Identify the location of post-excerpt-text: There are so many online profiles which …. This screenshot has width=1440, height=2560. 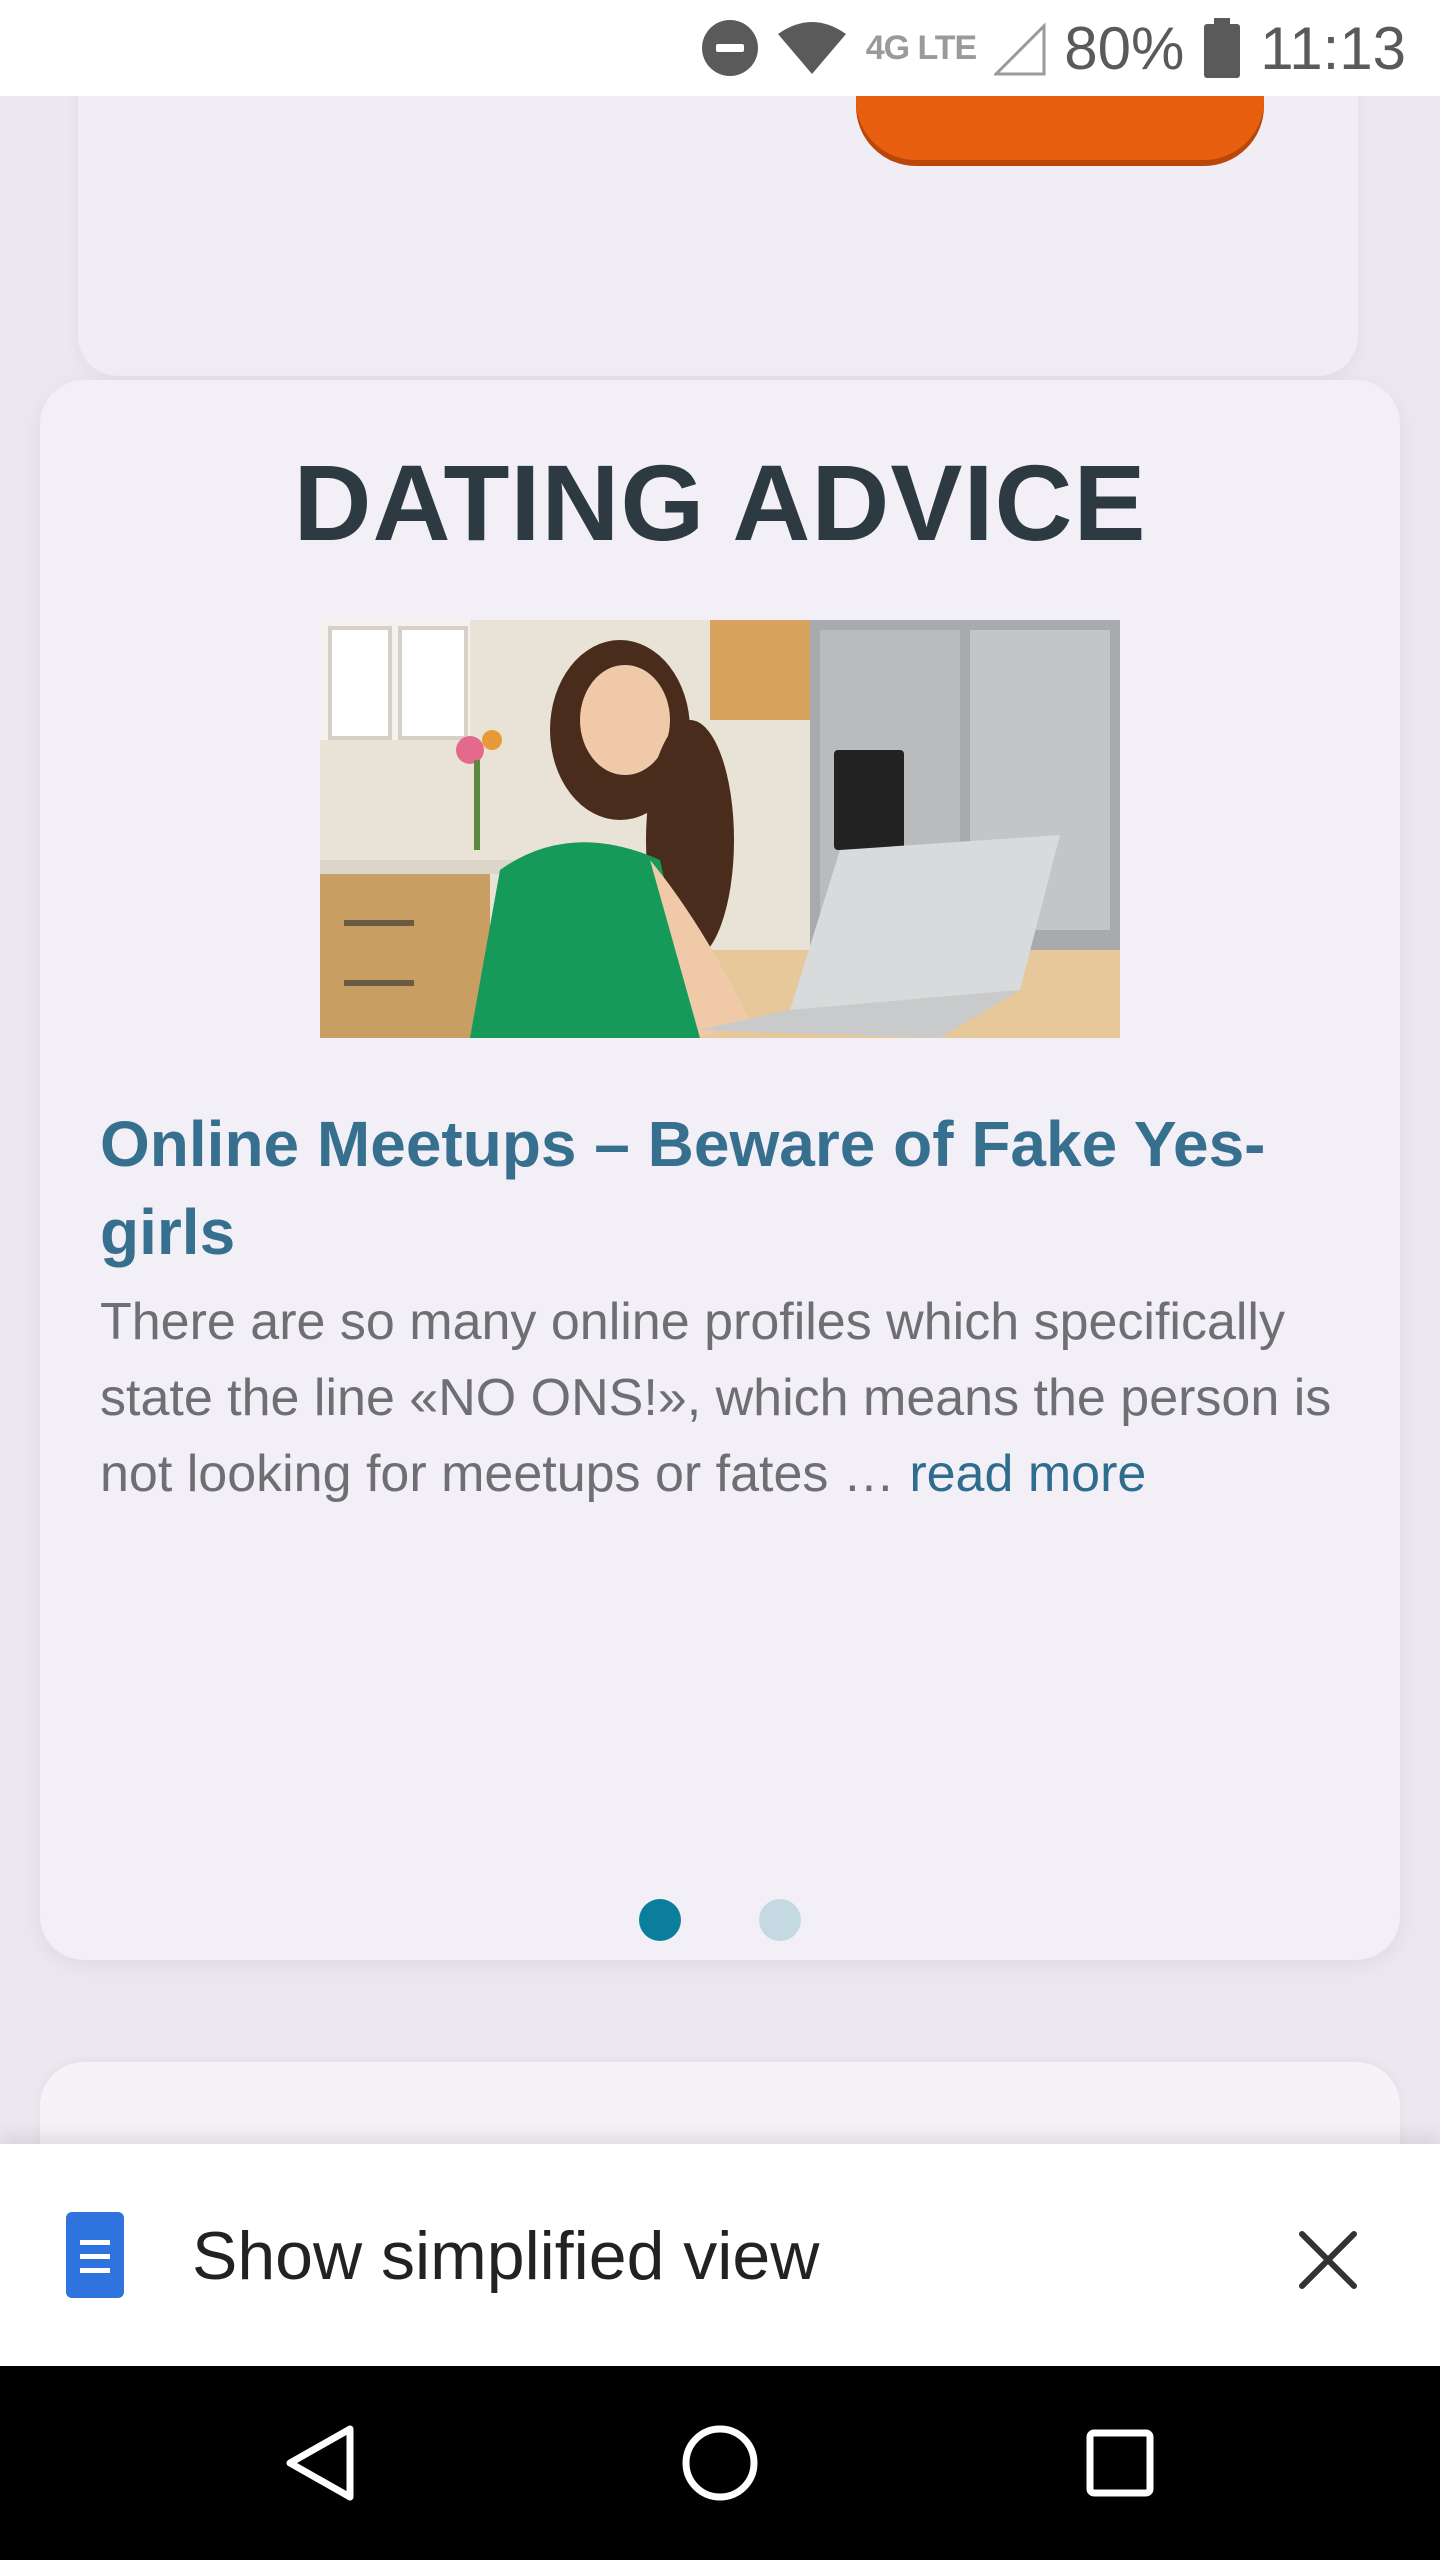
(716, 1398).